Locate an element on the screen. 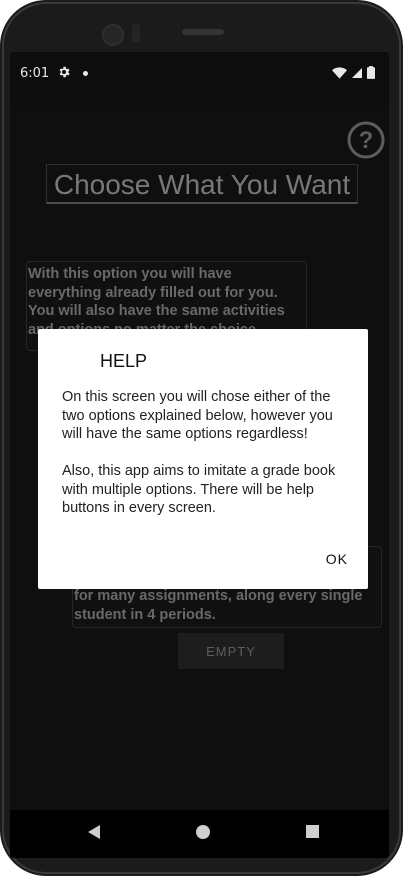 This screenshot has width=403, height=876. cell-signal-icon is located at coordinates (357, 72).